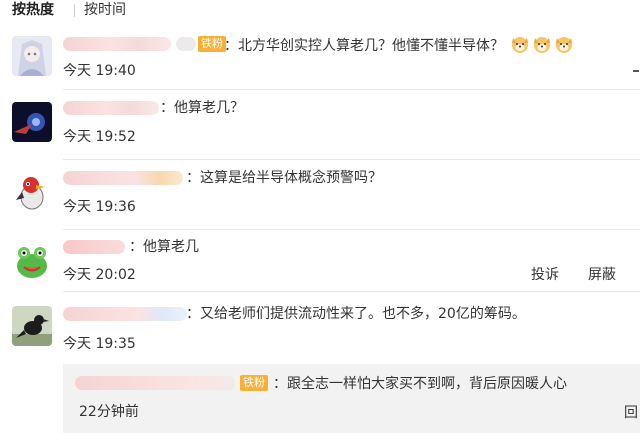 This screenshot has width=640, height=433. I want to click on comment-time: 今天 20:02, so click(99, 275).